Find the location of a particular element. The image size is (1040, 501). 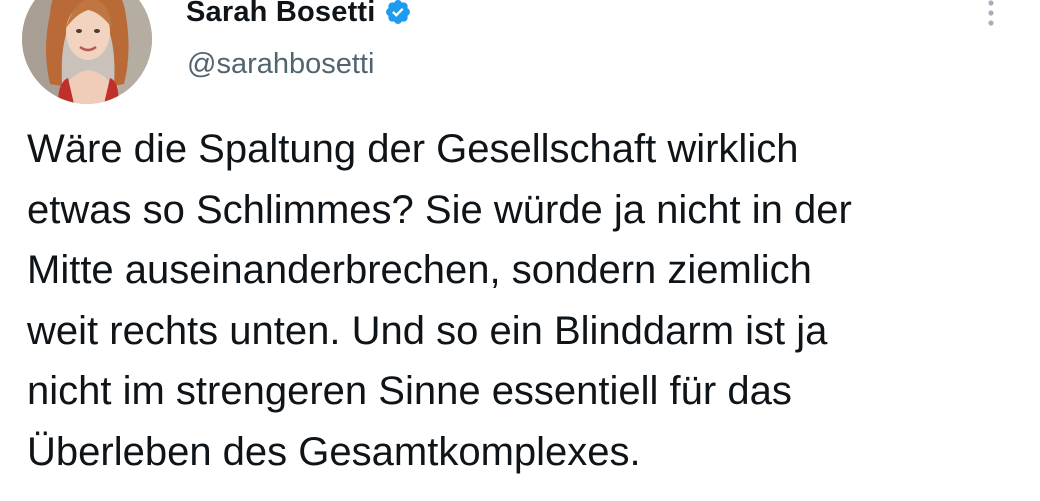

more-options-button is located at coordinates (991, 15).